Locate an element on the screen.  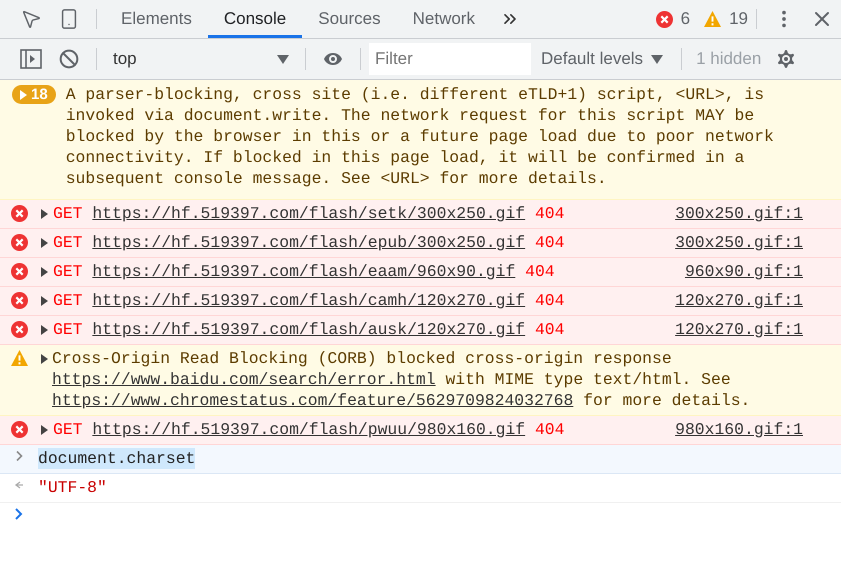
source-link: 960x90.gif:1 is located at coordinates (743, 271).